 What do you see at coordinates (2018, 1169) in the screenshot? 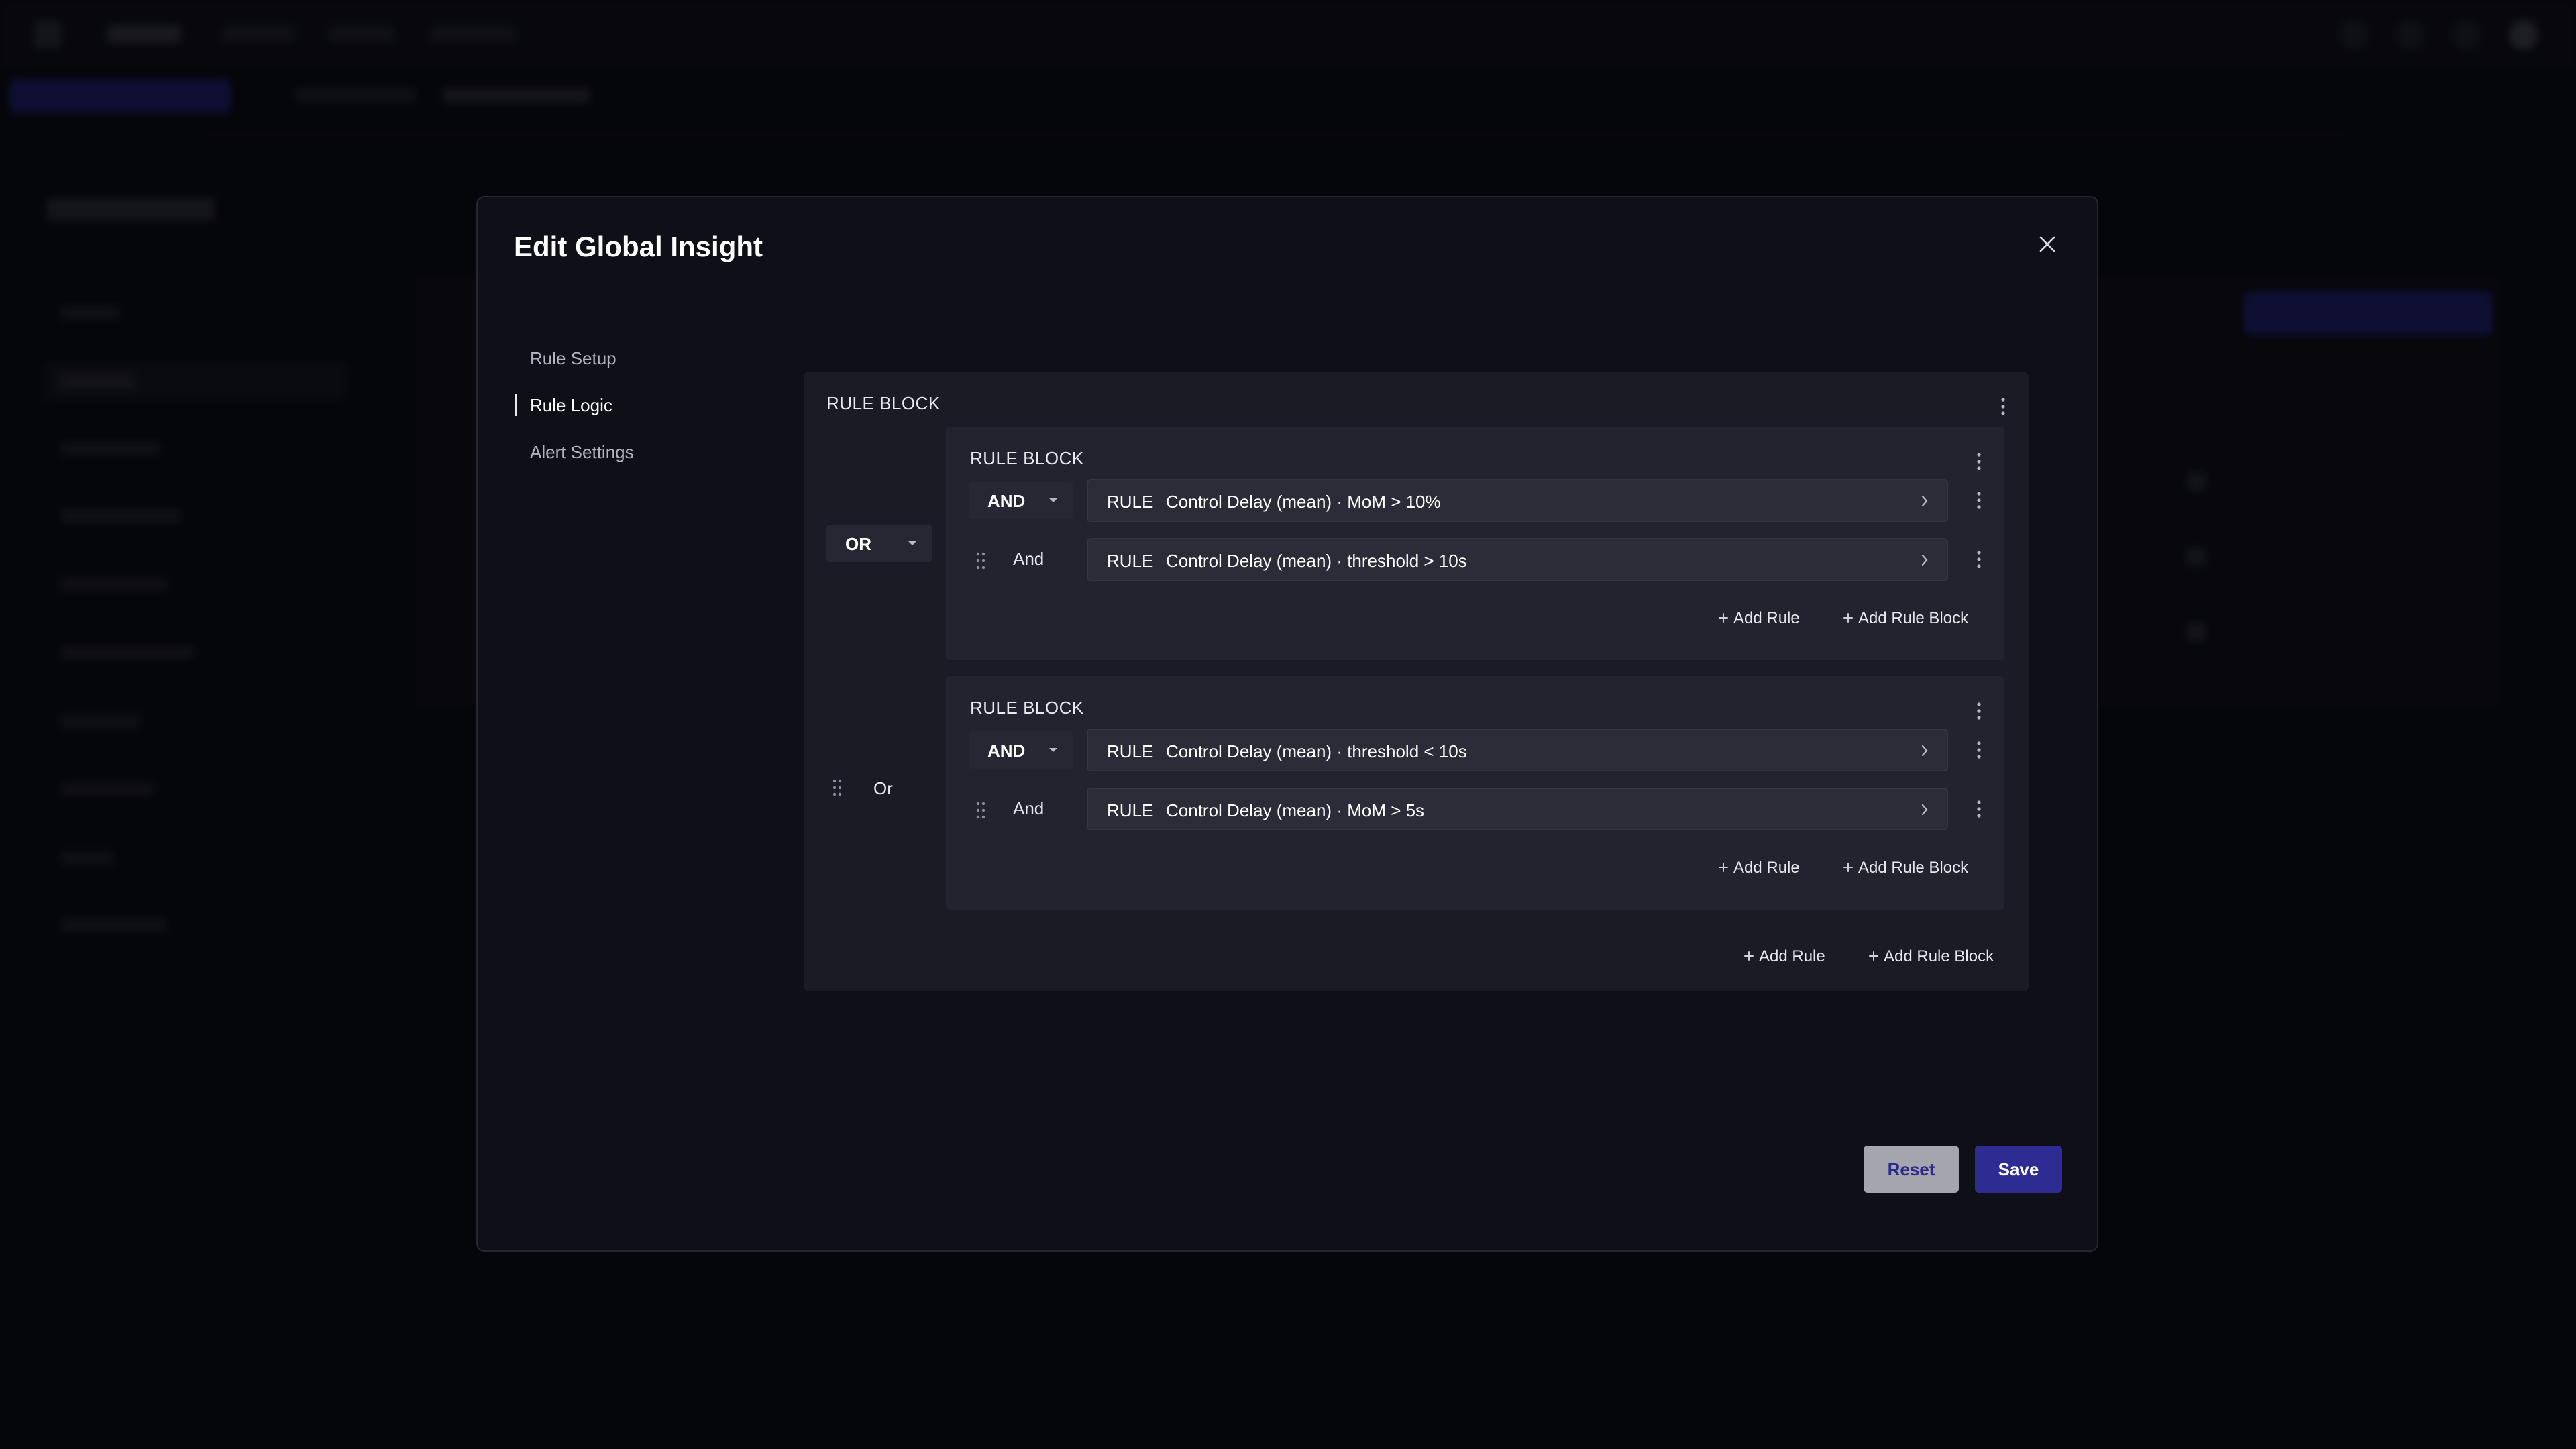
I see `save-button: Save` at bounding box center [2018, 1169].